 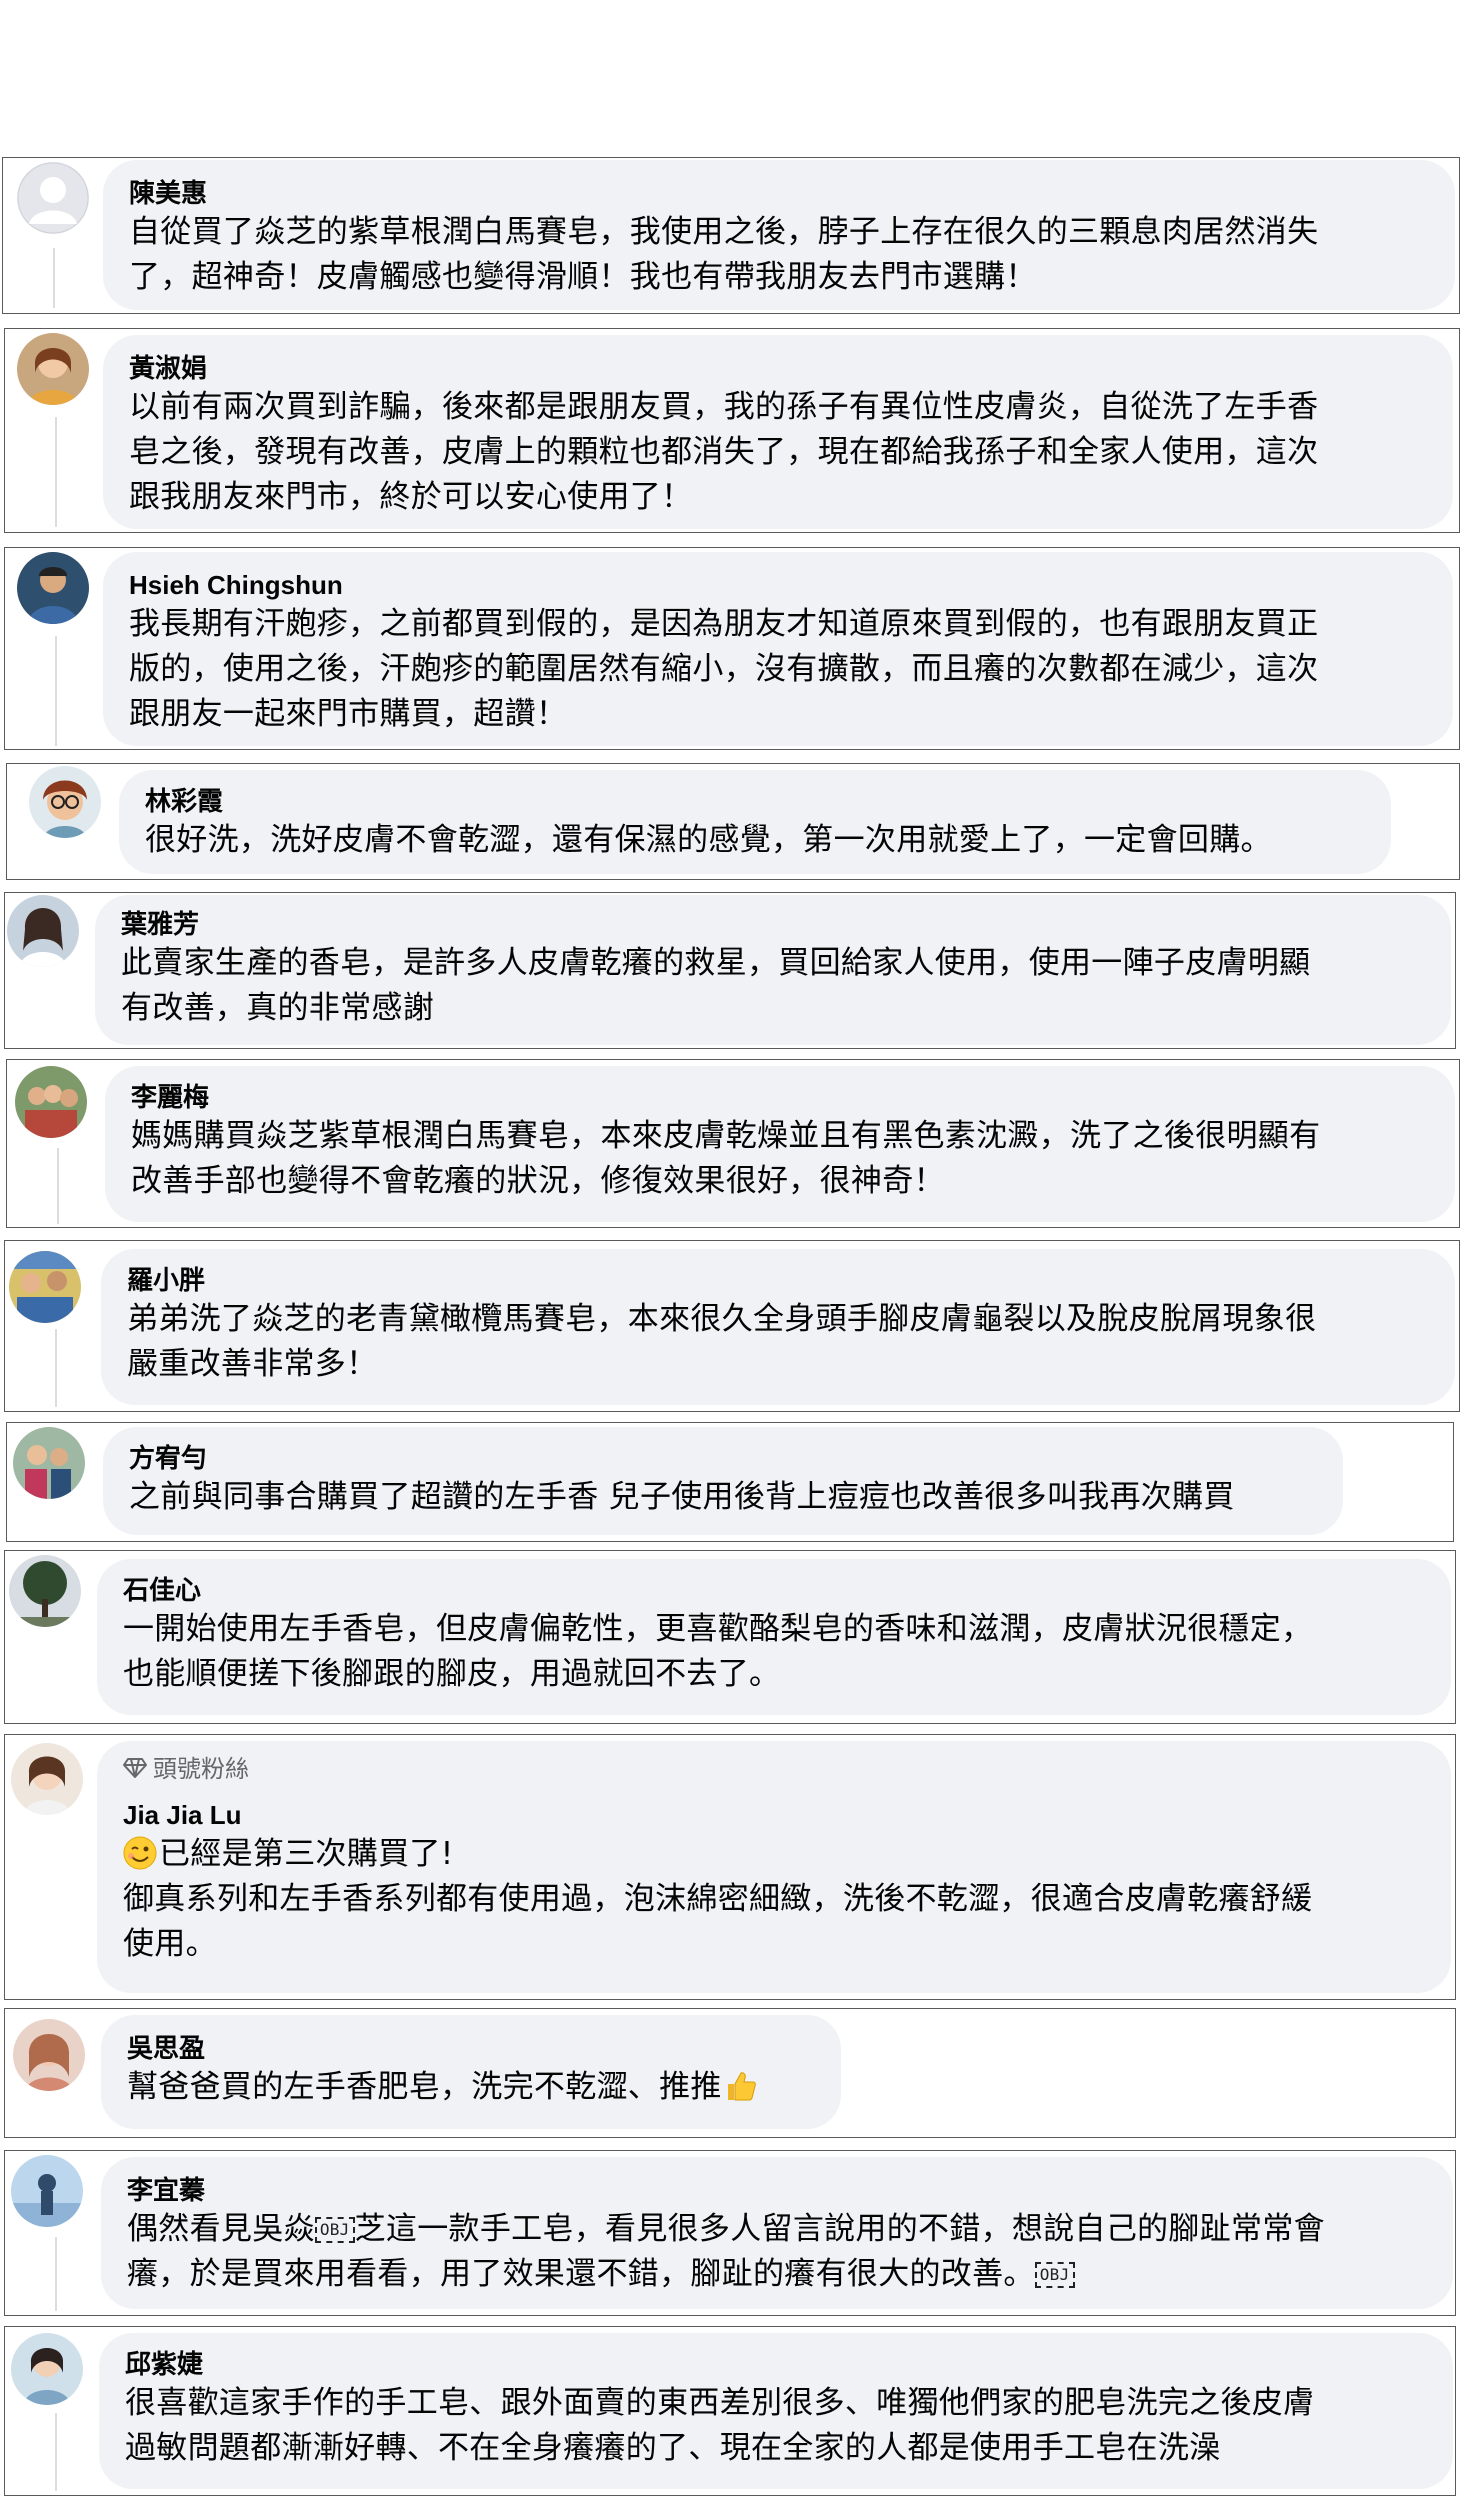 I want to click on comment-text-line: 跟我朋友來門市，終於可以安心使用了！, so click(x=411, y=497).